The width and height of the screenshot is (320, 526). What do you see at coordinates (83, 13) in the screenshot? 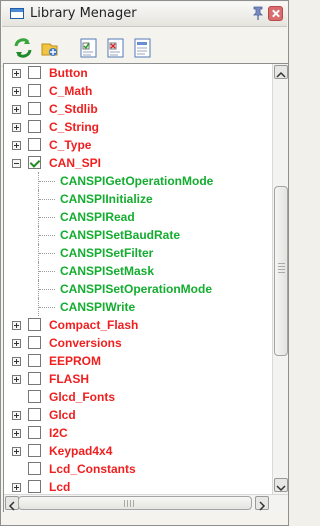
I see `panel-title: Library Menager` at bounding box center [83, 13].